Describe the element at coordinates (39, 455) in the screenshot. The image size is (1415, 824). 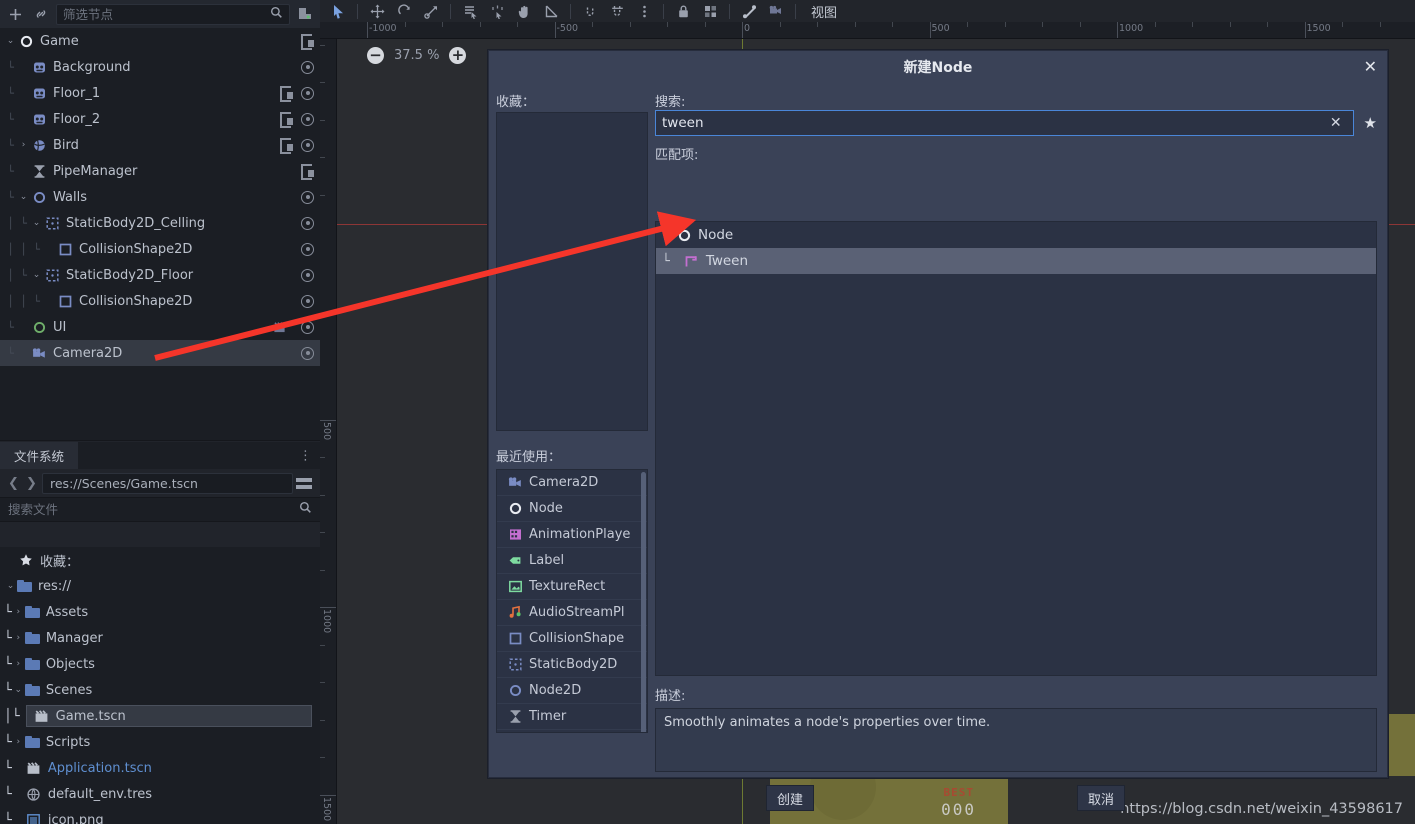
I see `tab-filesystem: 文件系统` at that location.